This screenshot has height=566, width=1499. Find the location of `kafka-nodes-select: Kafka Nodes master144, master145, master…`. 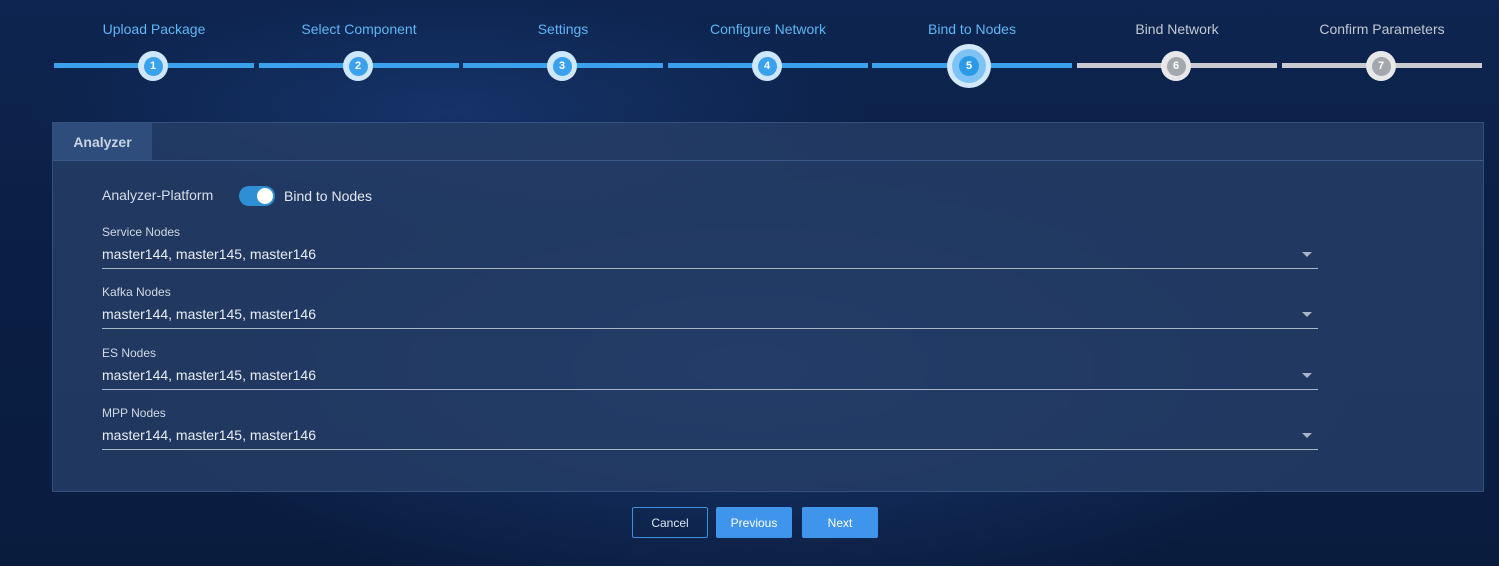

kafka-nodes-select: Kafka Nodes master144, master145, master… is located at coordinates (710, 309).